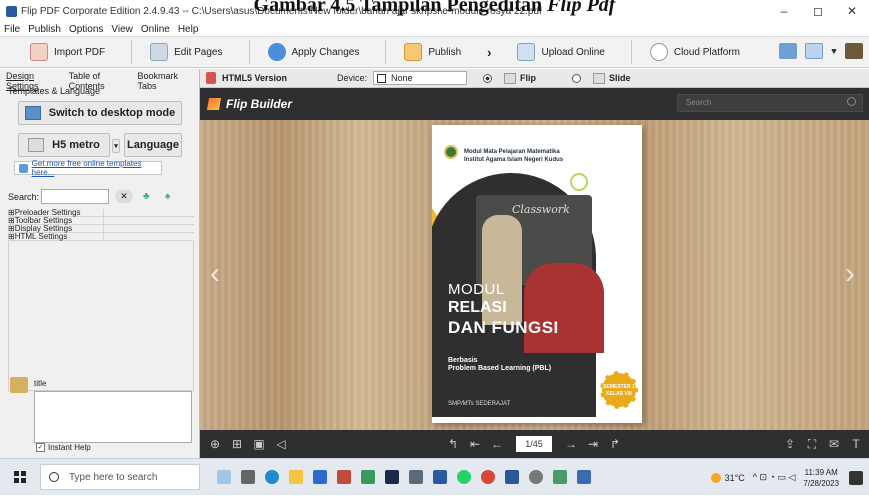 This screenshot has width=869, height=496. I want to click on edge-icon, so click(272, 477).